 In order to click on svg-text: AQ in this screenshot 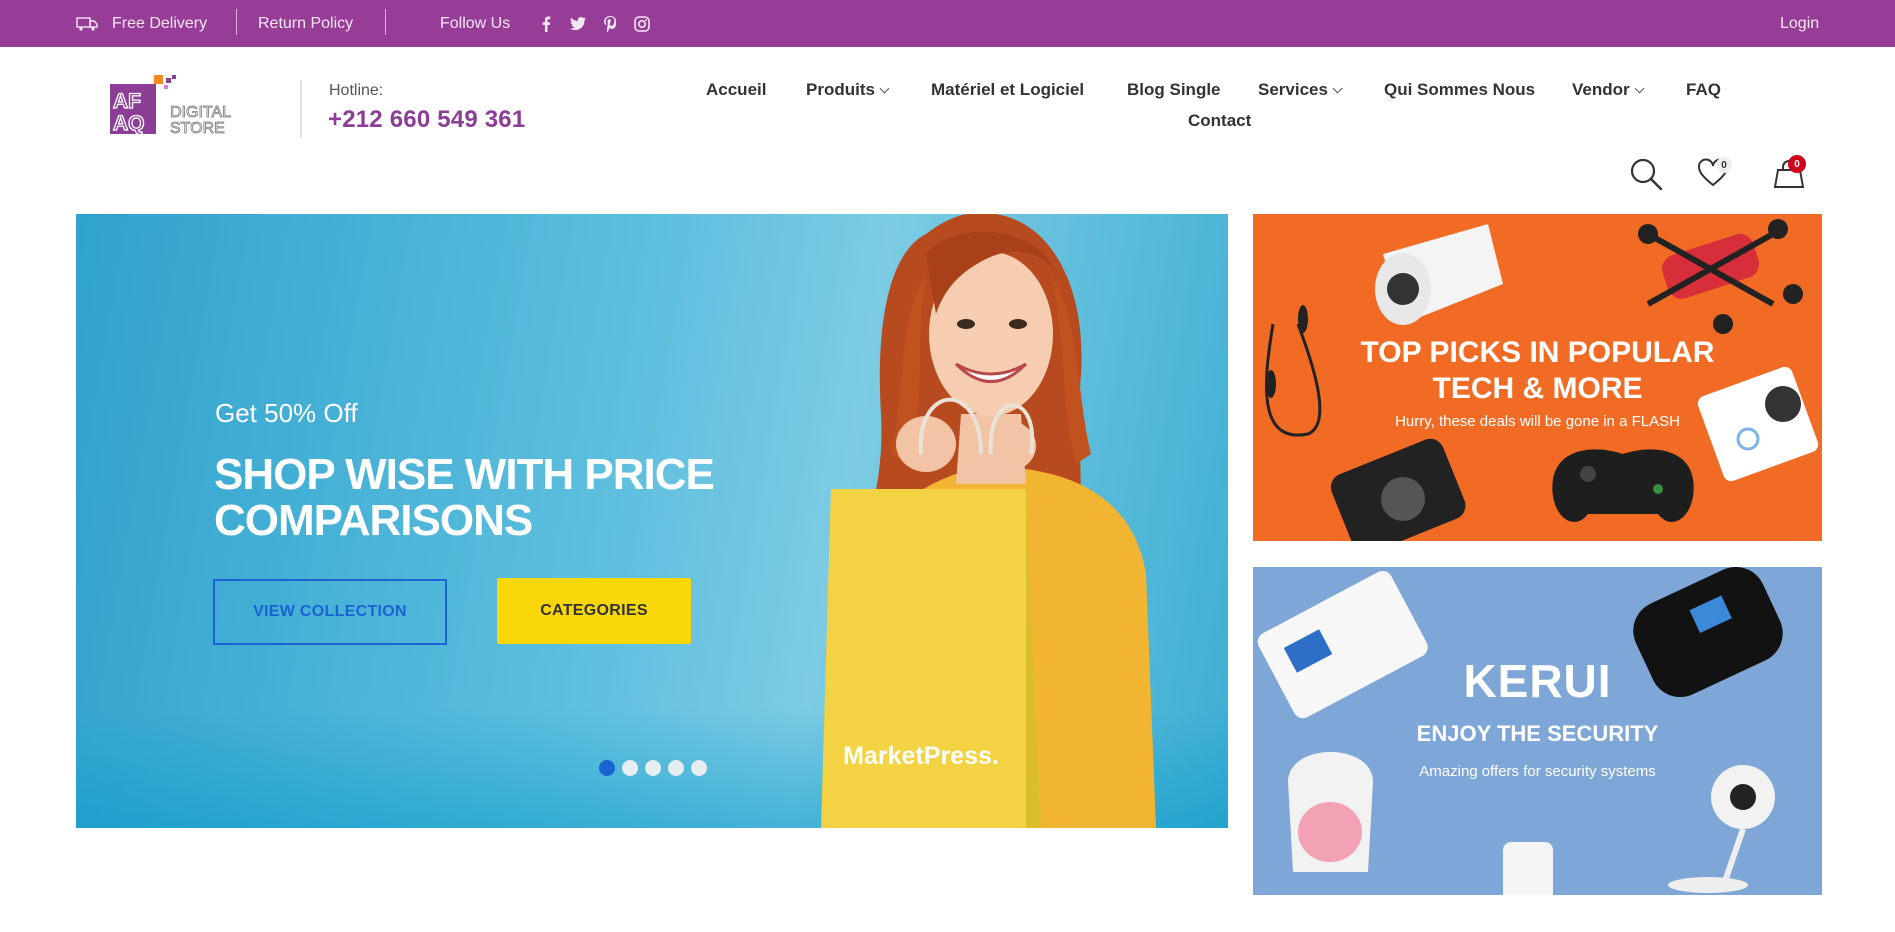, I will do `click(129, 123)`.